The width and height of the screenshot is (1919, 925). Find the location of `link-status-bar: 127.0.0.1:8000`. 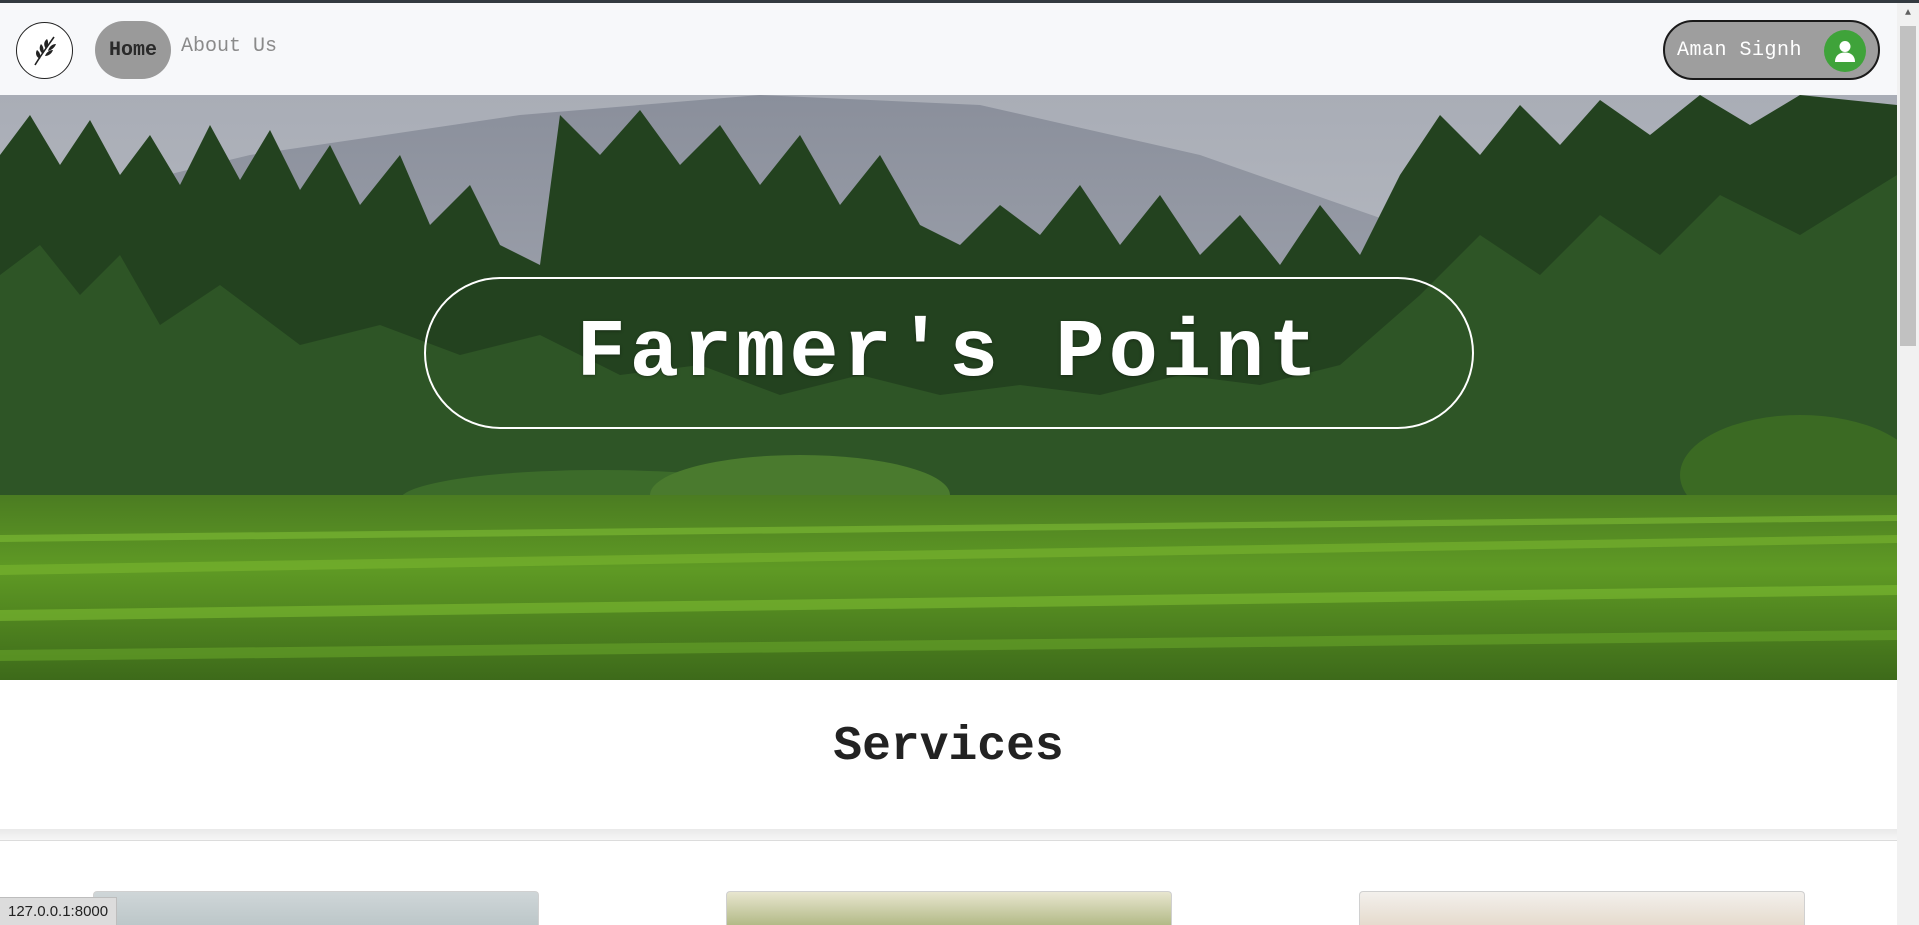

link-status-bar: 127.0.0.1:8000 is located at coordinates (59, 911).